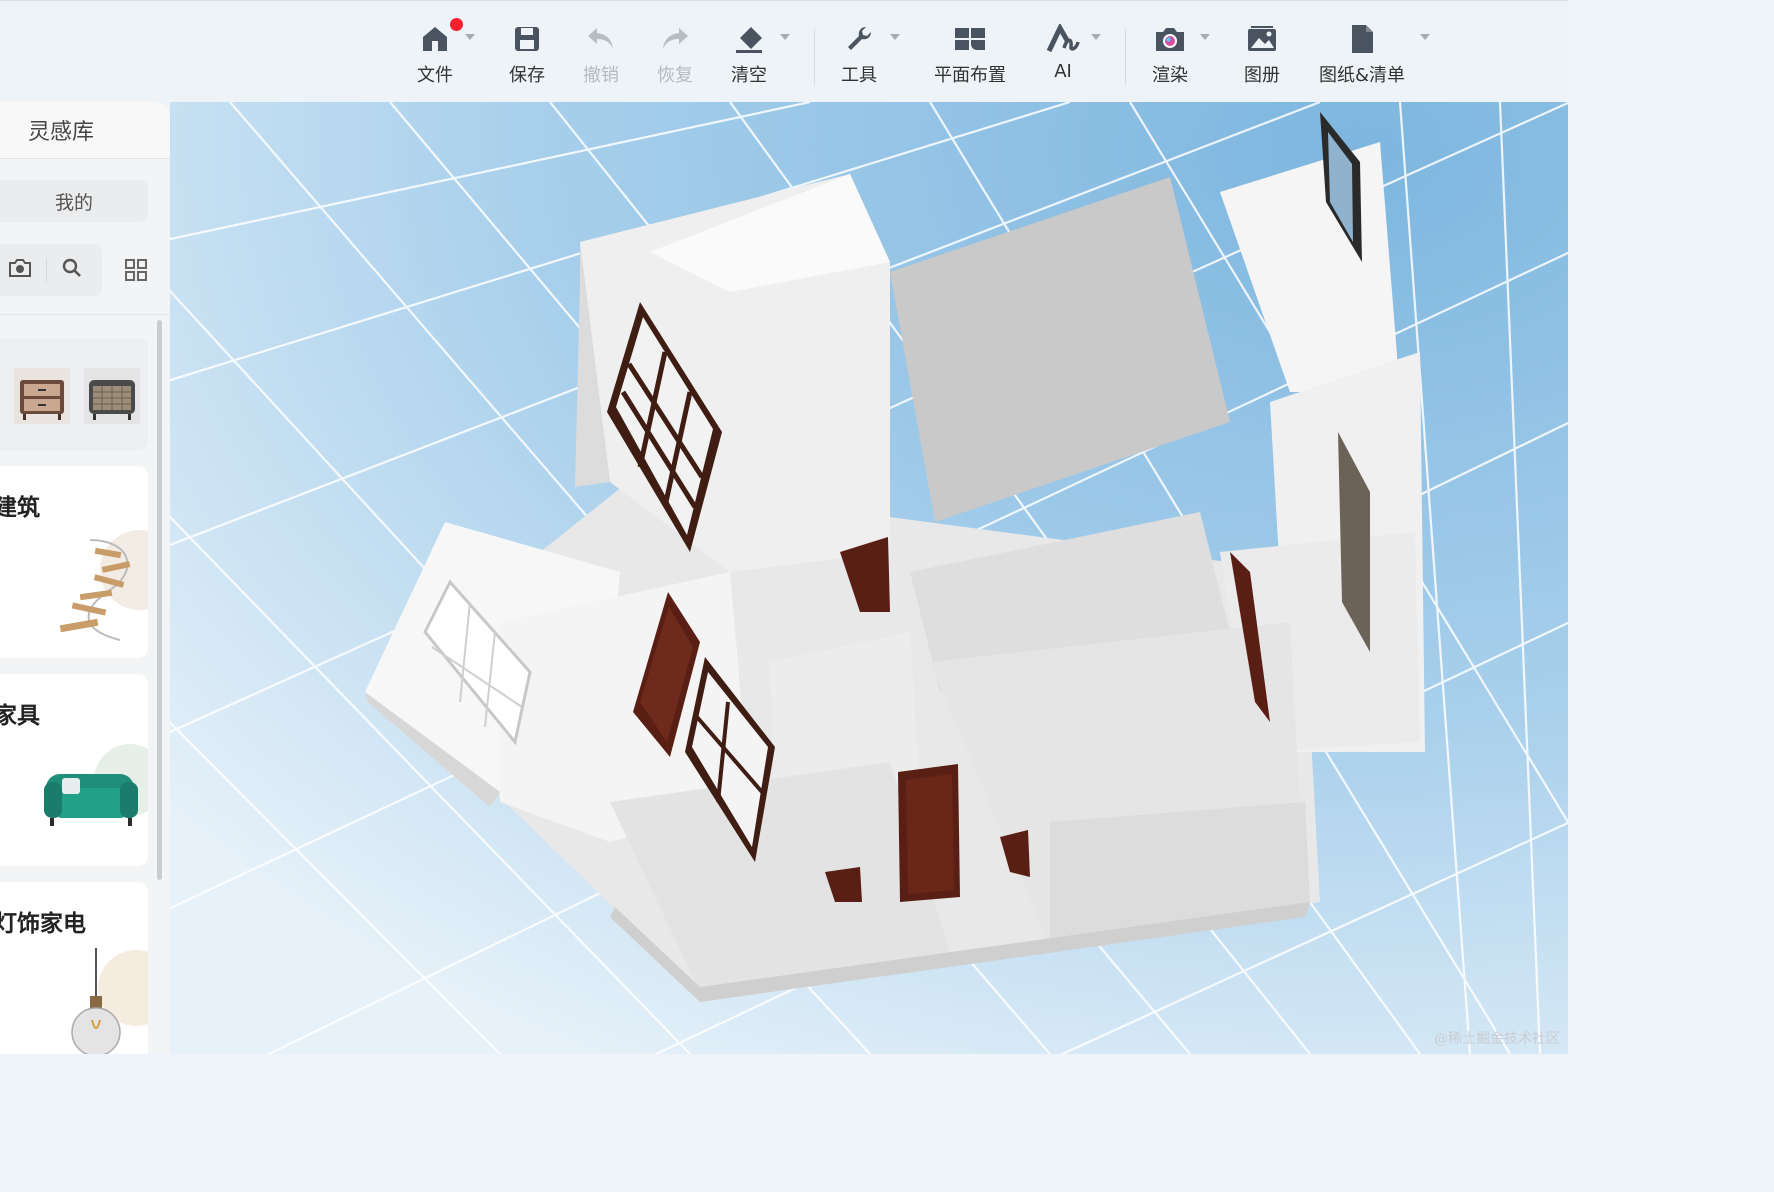 The image size is (1774, 1192). I want to click on home-file-icon, so click(440, 37).